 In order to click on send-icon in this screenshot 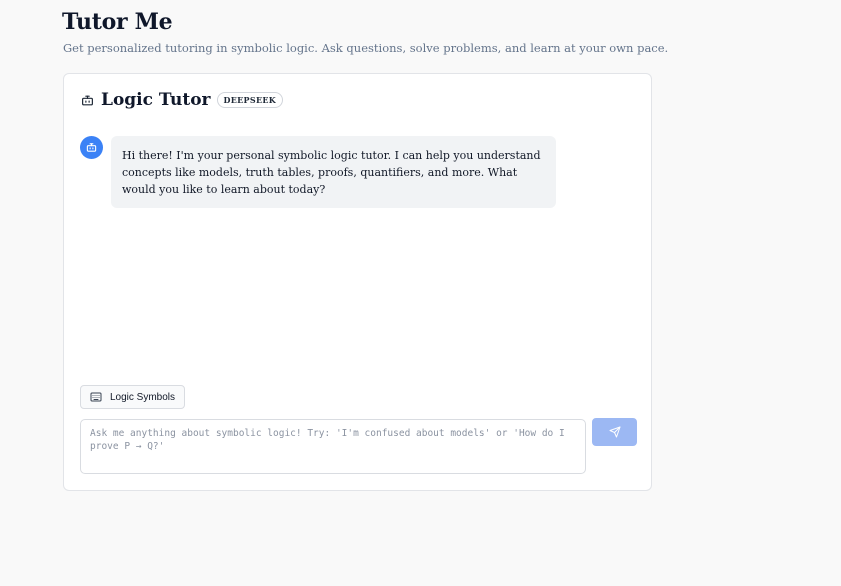, I will do `click(615, 432)`.